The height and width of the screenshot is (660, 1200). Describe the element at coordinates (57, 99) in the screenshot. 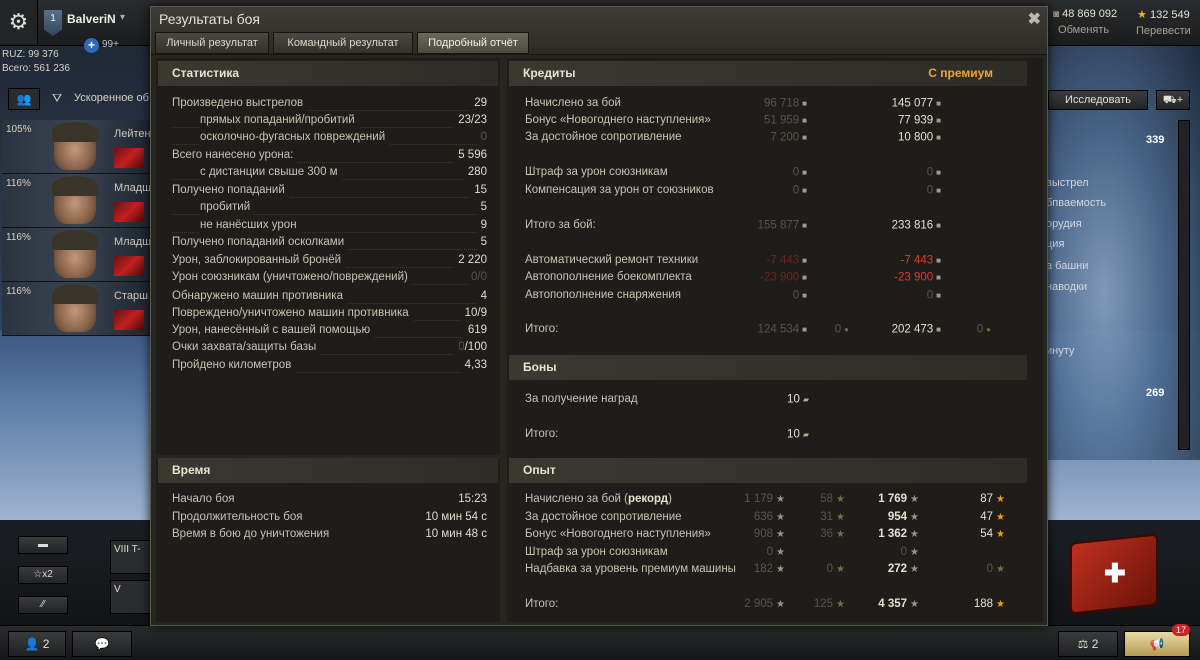

I see `accelerated-training-icon: ⛛` at that location.